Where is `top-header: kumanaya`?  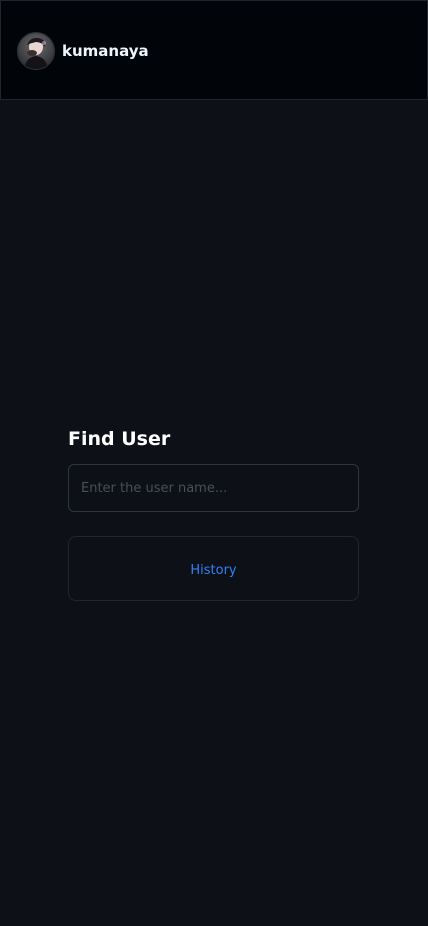 top-header: kumanaya is located at coordinates (214, 50).